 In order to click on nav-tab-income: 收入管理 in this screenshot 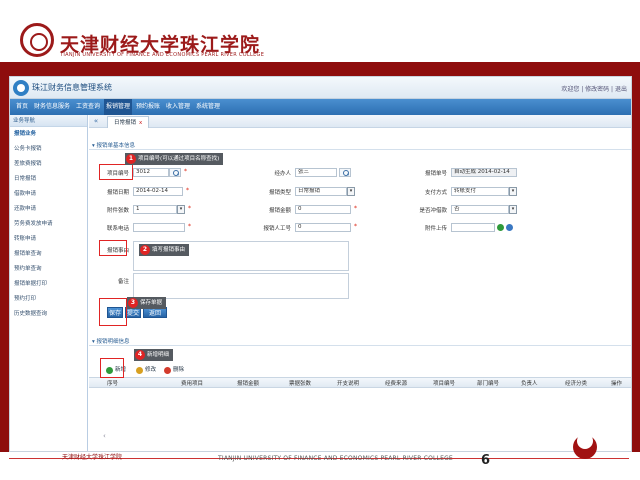, I will do `click(178, 107)`.